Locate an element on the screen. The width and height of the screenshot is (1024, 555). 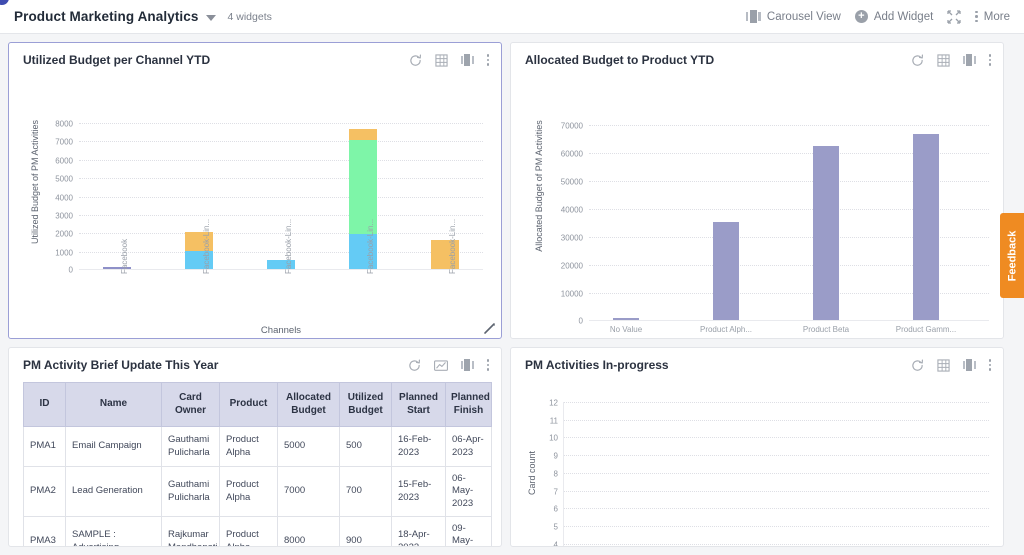
plot-area: 12 11 10 9 8 7 6 5 4 3 is located at coordinates (769, 472).